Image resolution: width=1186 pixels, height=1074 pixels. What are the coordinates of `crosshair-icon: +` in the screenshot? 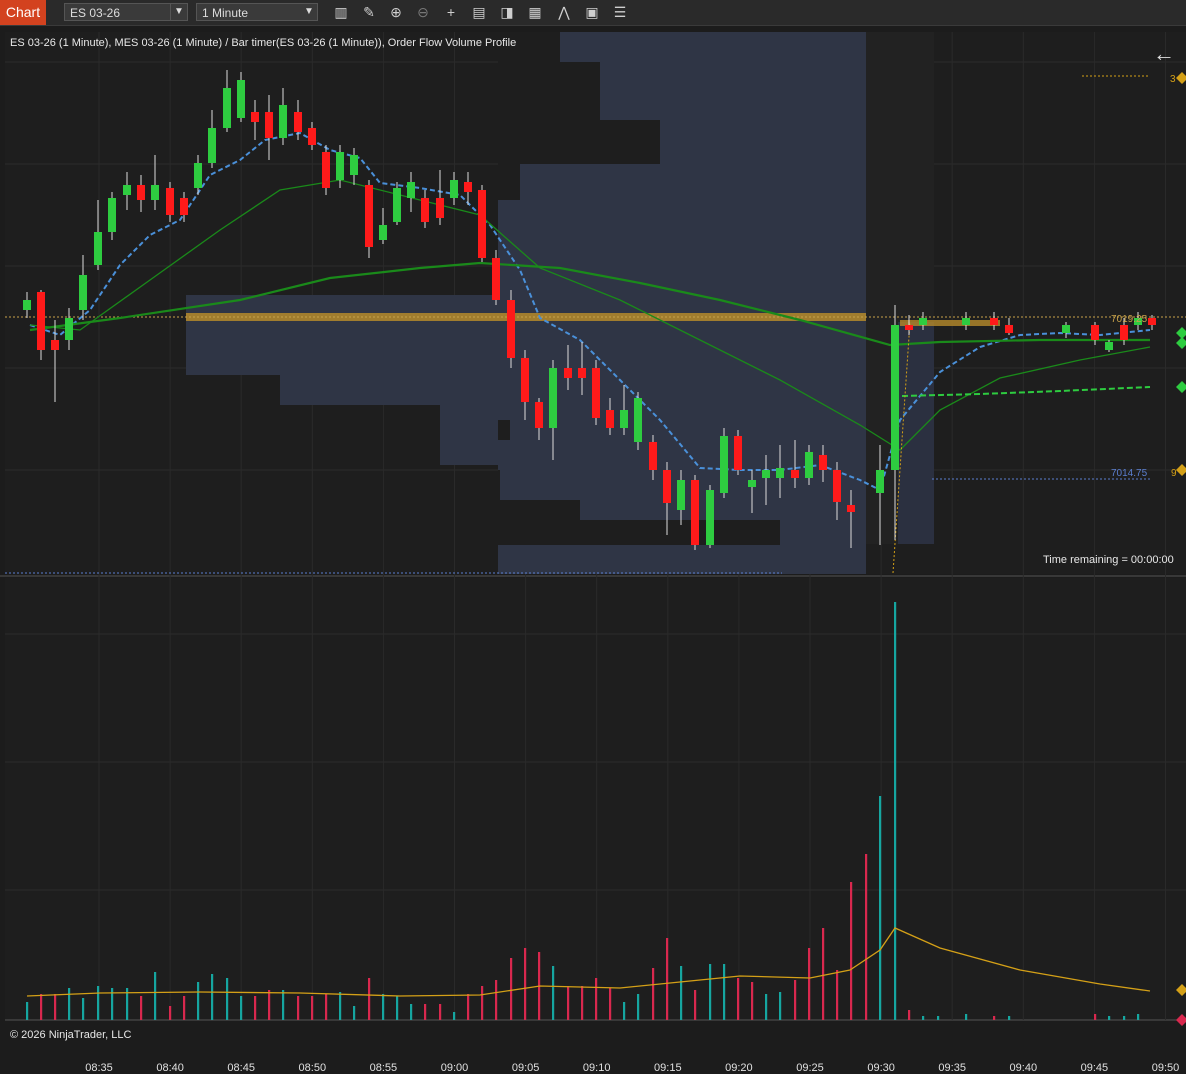 It's located at (451, 12).